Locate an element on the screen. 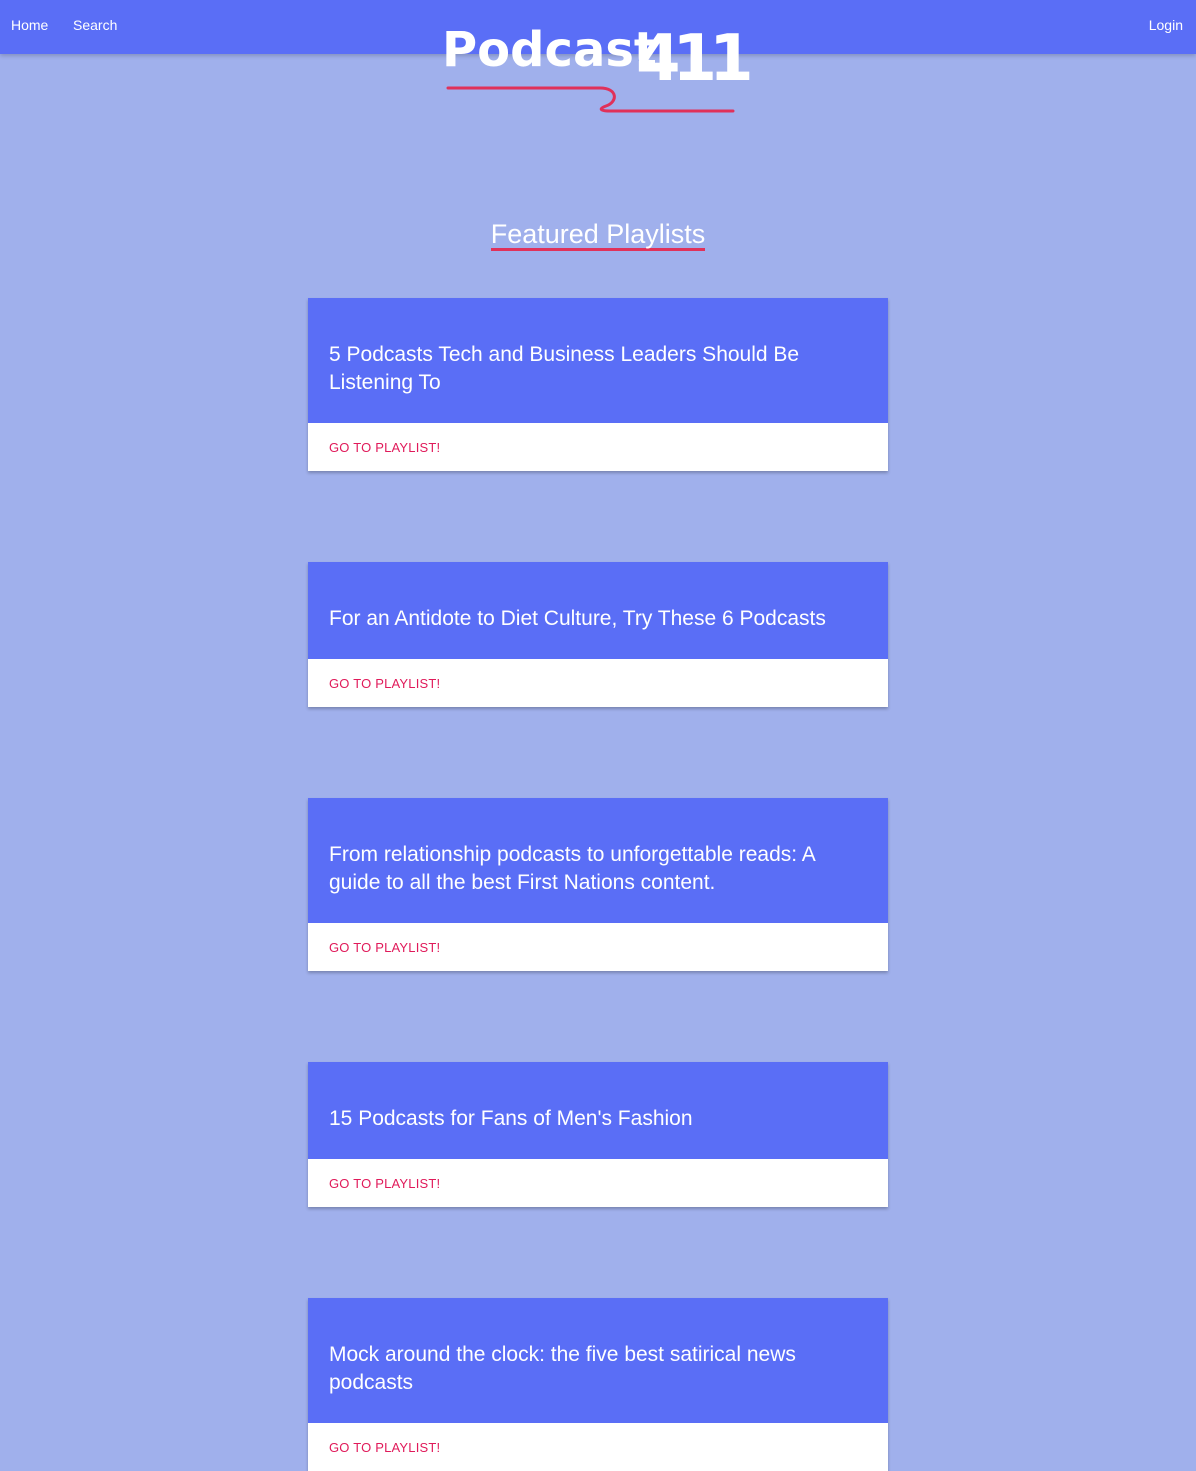  nav-search-link: Search is located at coordinates (95, 25).